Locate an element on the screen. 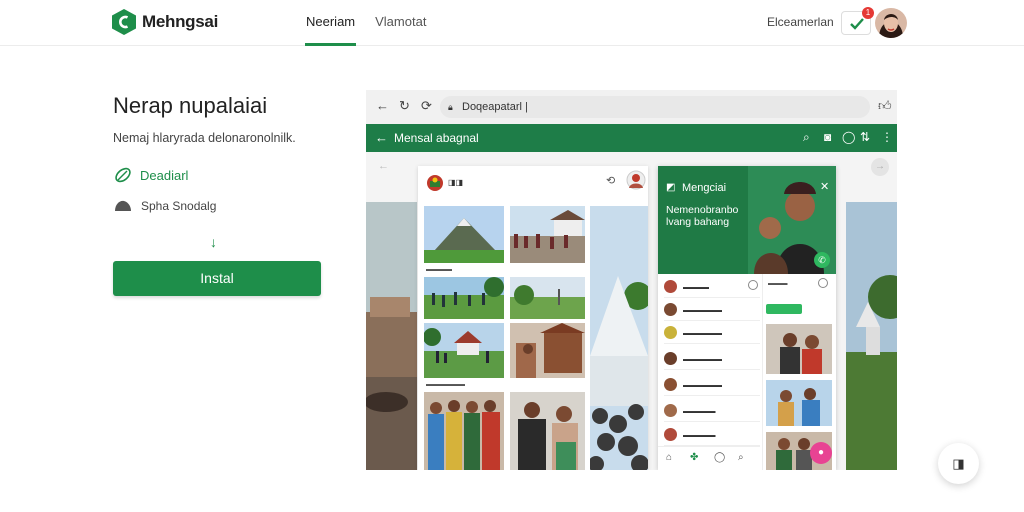 Image resolution: width=1024 pixels, height=512 pixels. photo-crowd-house is located at coordinates (547, 234).